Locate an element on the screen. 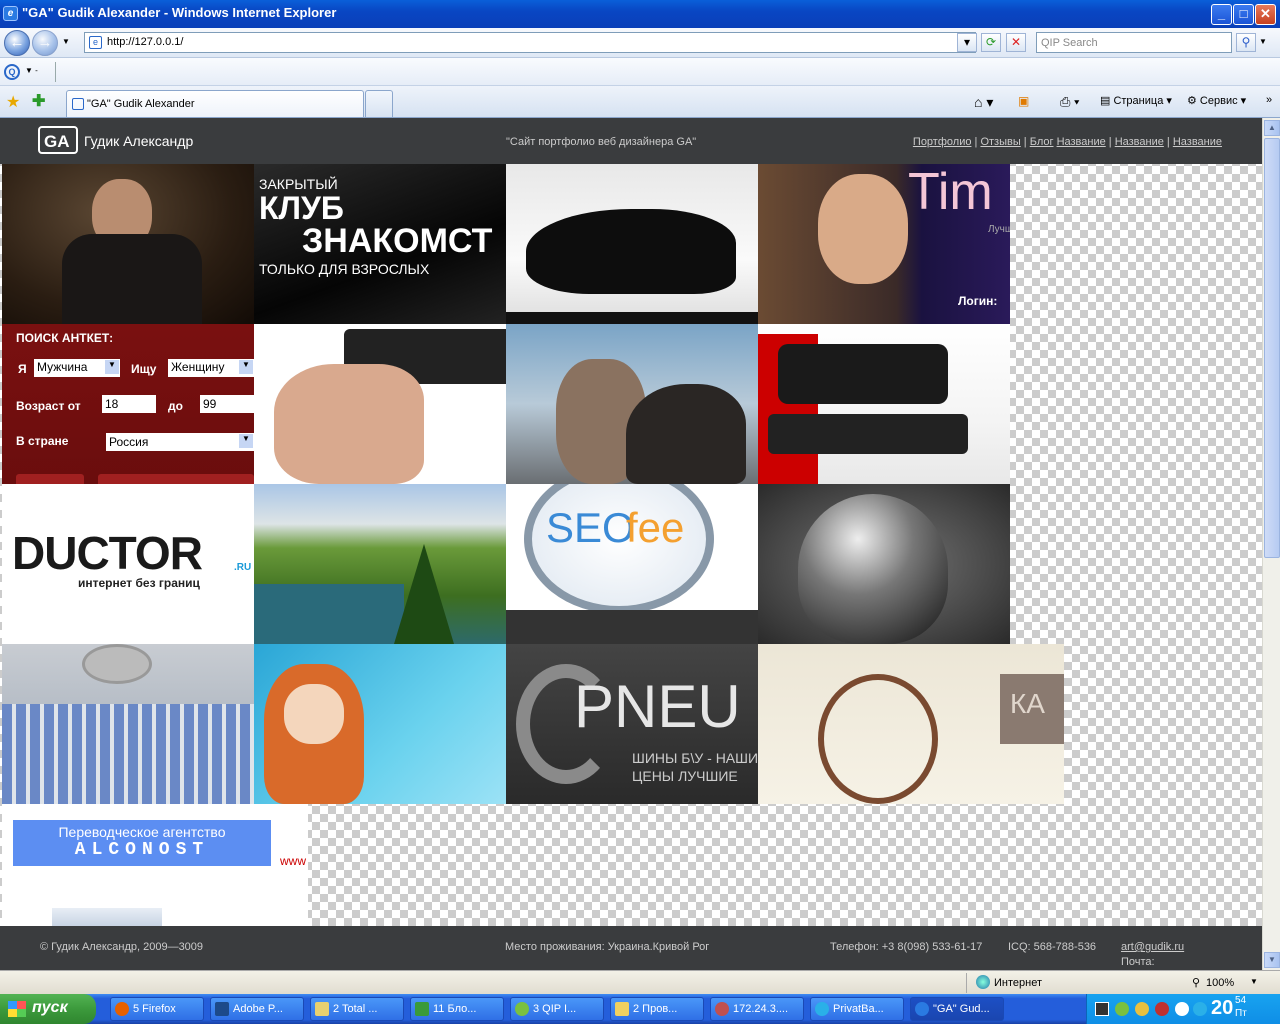  search-input: QIP Search is located at coordinates (1134, 42).